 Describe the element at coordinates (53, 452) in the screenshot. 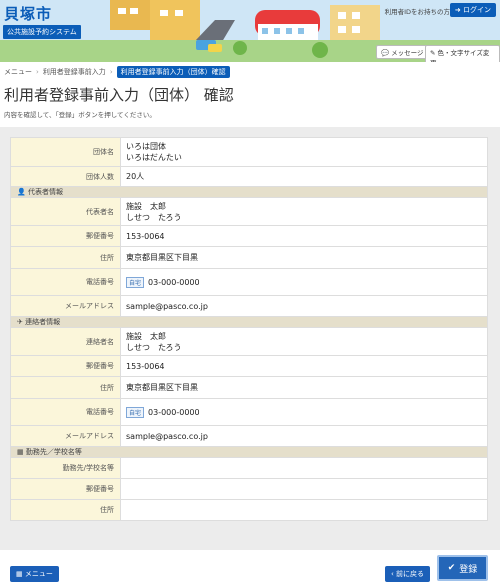

I see `section-workplace-title: 勤務先／学校名等` at that location.